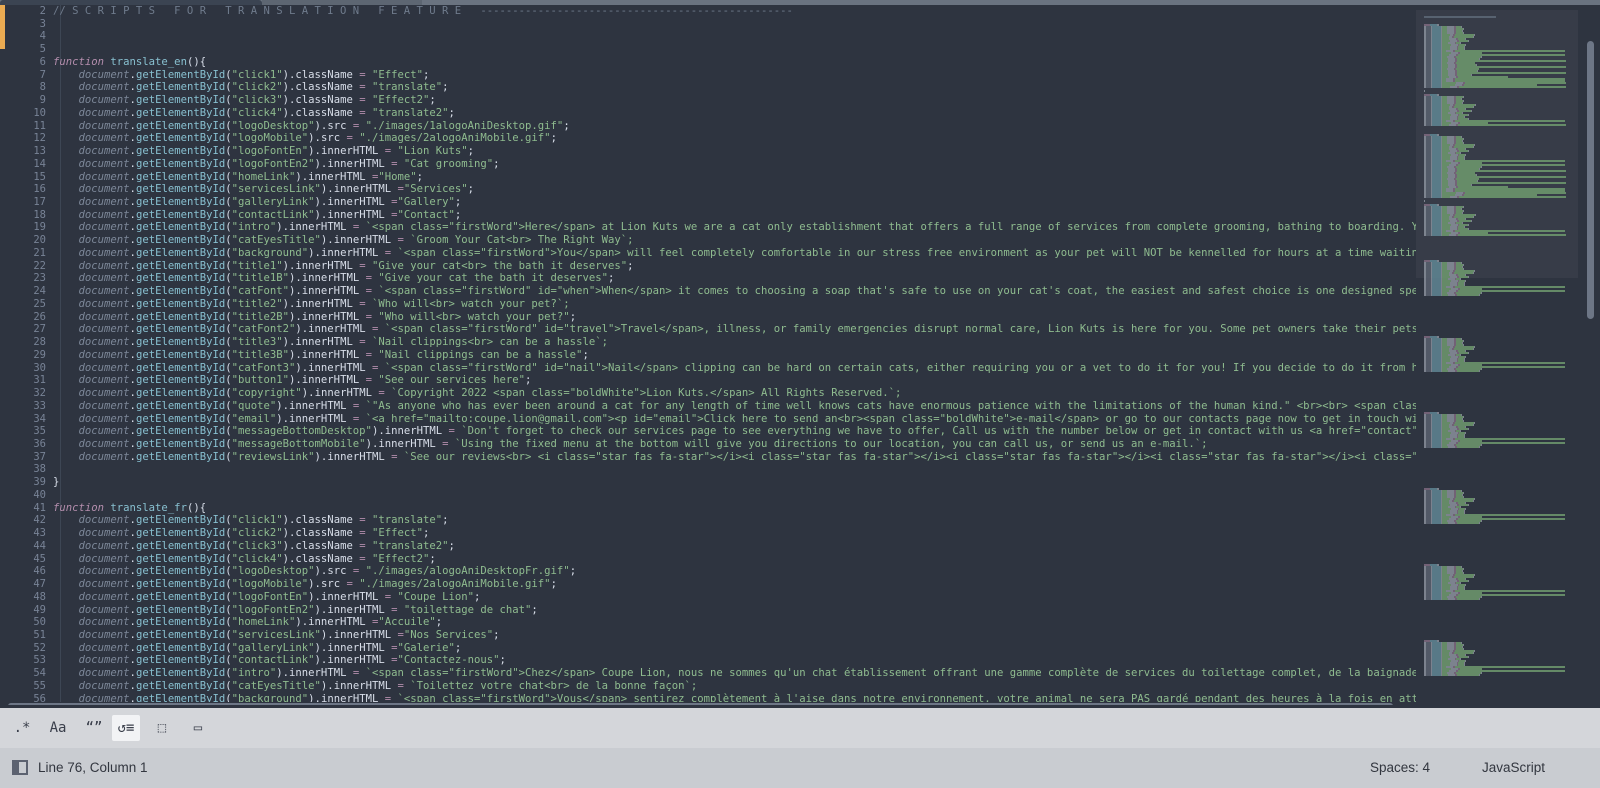  What do you see at coordinates (1497, 357) in the screenshot?
I see `minimap` at bounding box center [1497, 357].